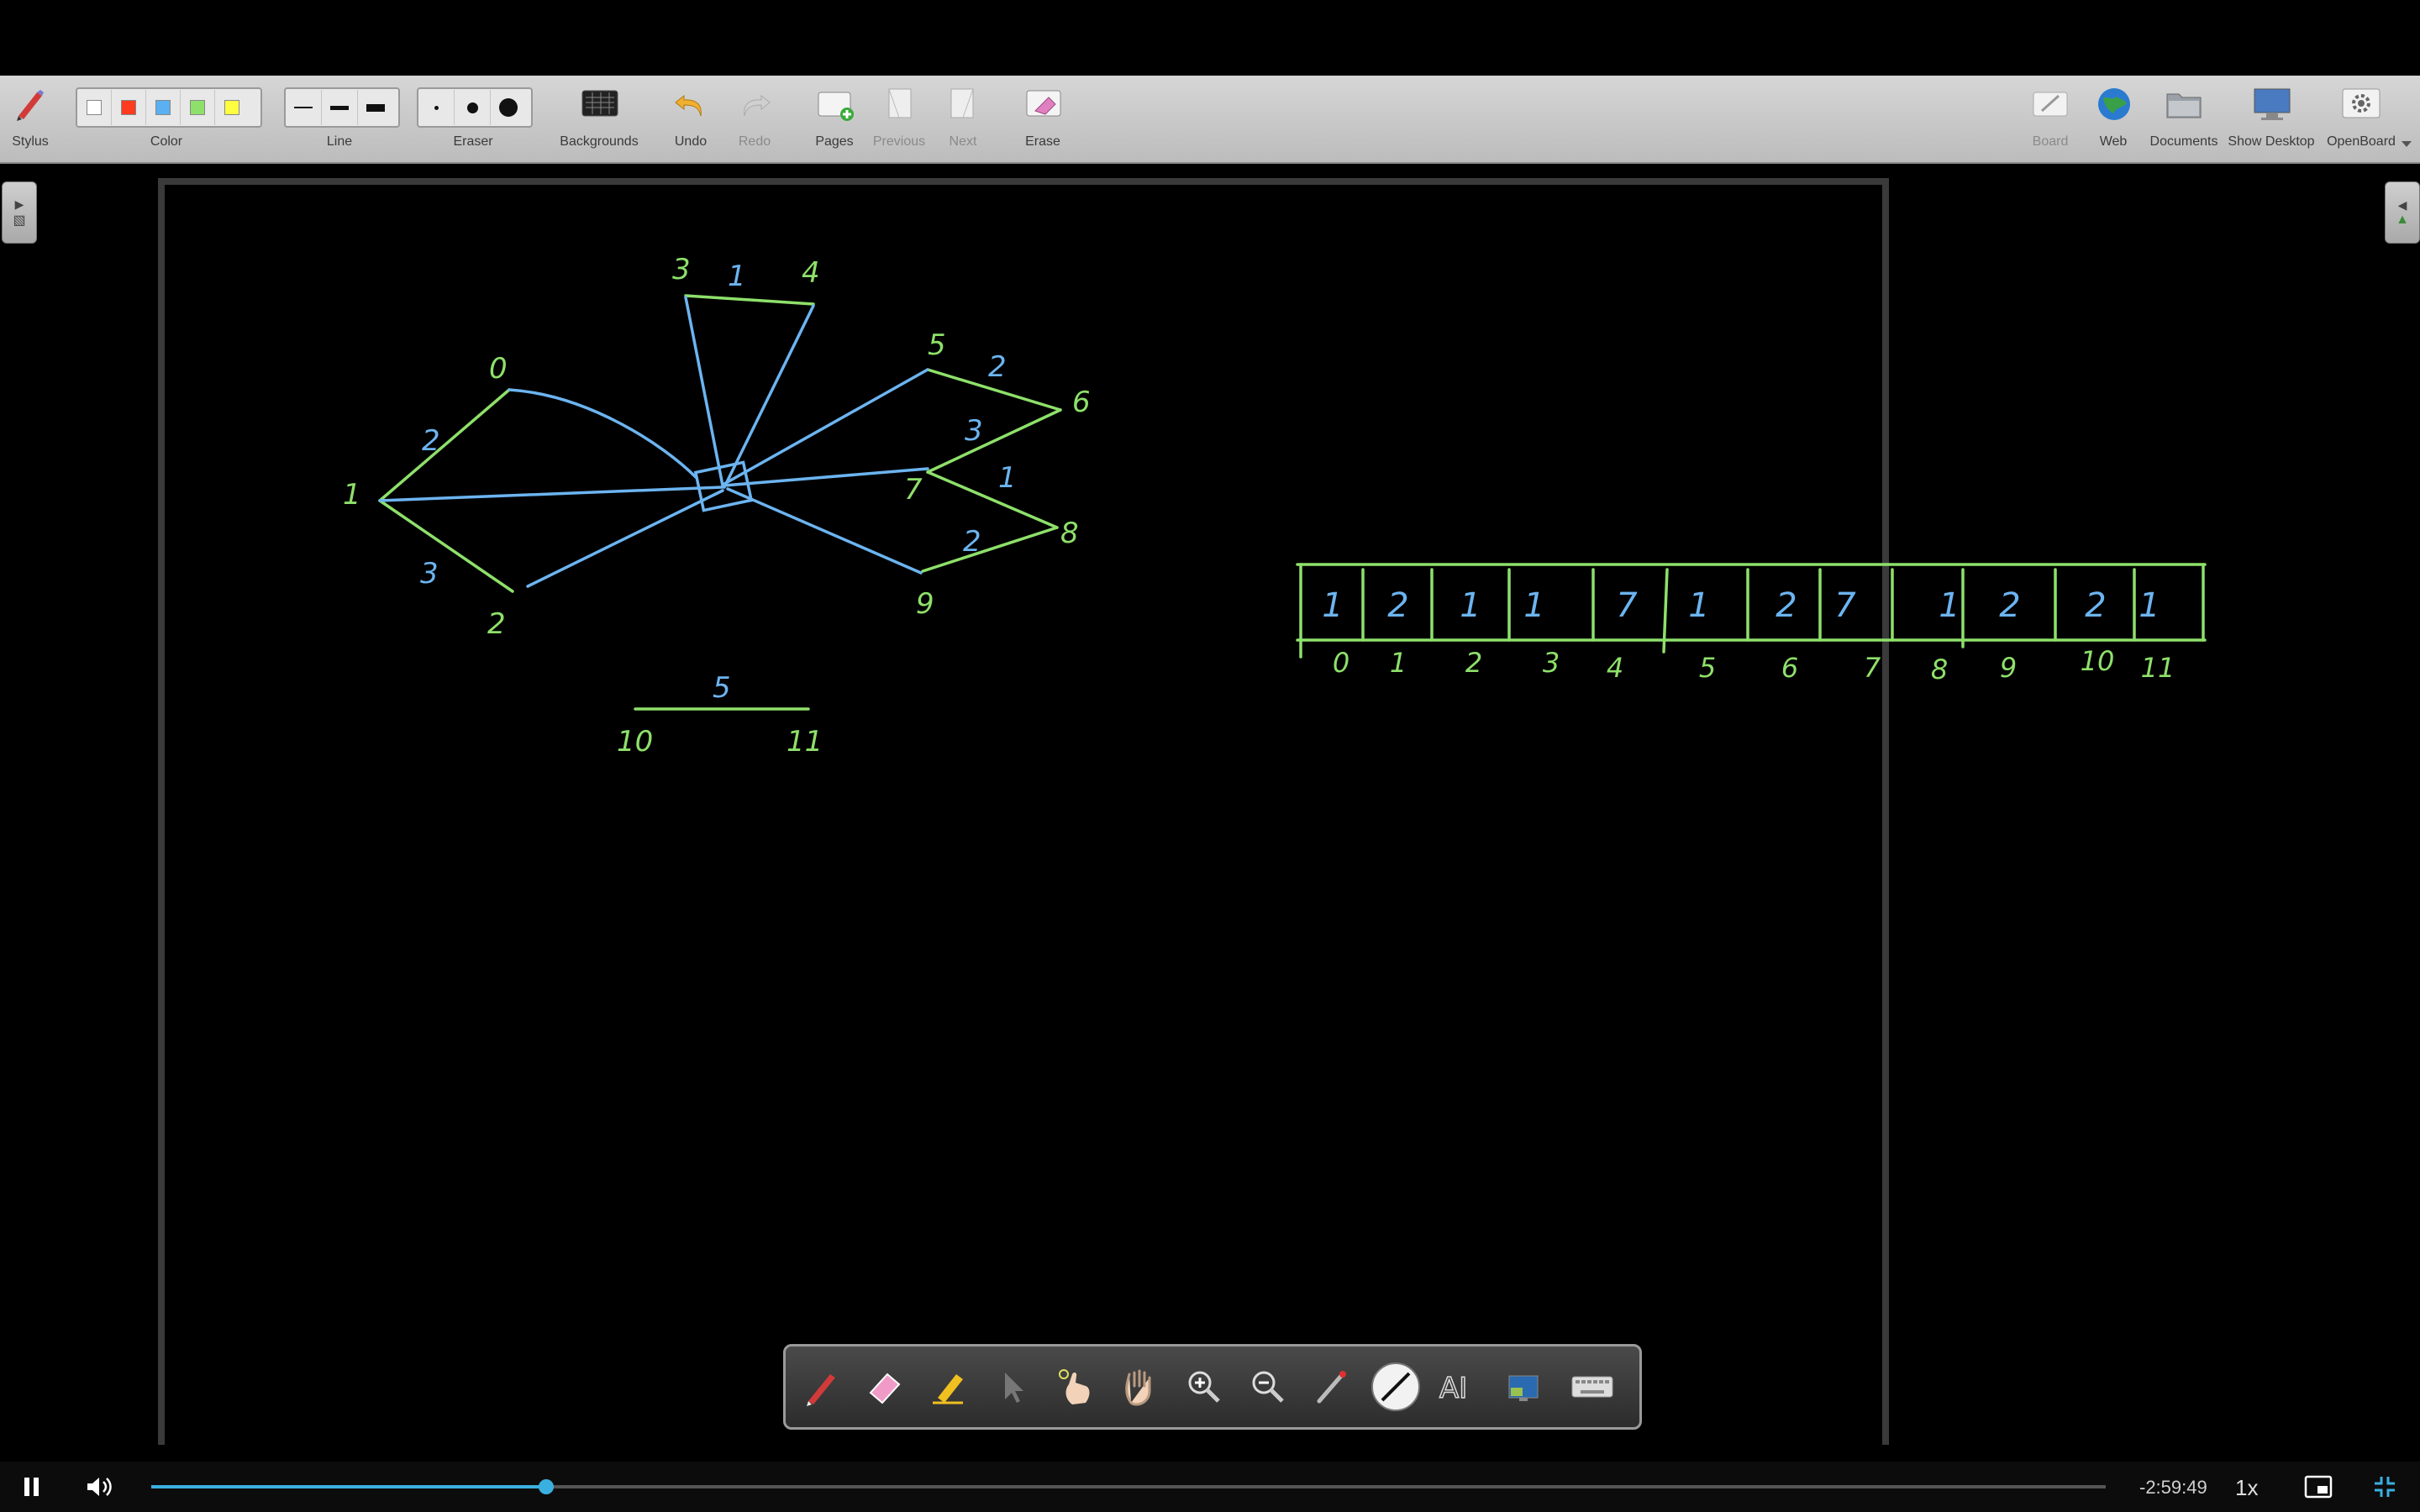  I want to click on text-tool-icon: AI, so click(1459, 1386).